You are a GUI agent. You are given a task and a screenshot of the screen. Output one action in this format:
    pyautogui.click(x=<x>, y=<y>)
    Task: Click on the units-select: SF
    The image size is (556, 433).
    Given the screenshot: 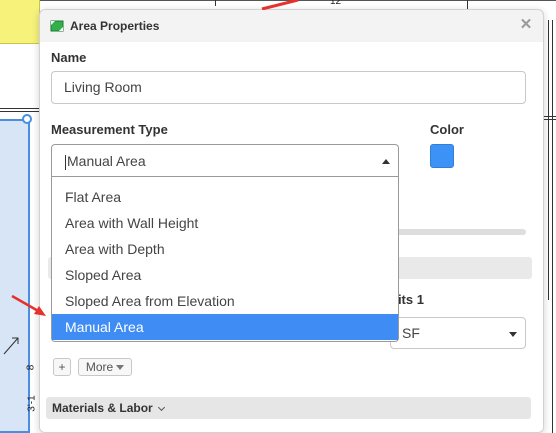 What is the action you would take?
    pyautogui.click(x=458, y=333)
    